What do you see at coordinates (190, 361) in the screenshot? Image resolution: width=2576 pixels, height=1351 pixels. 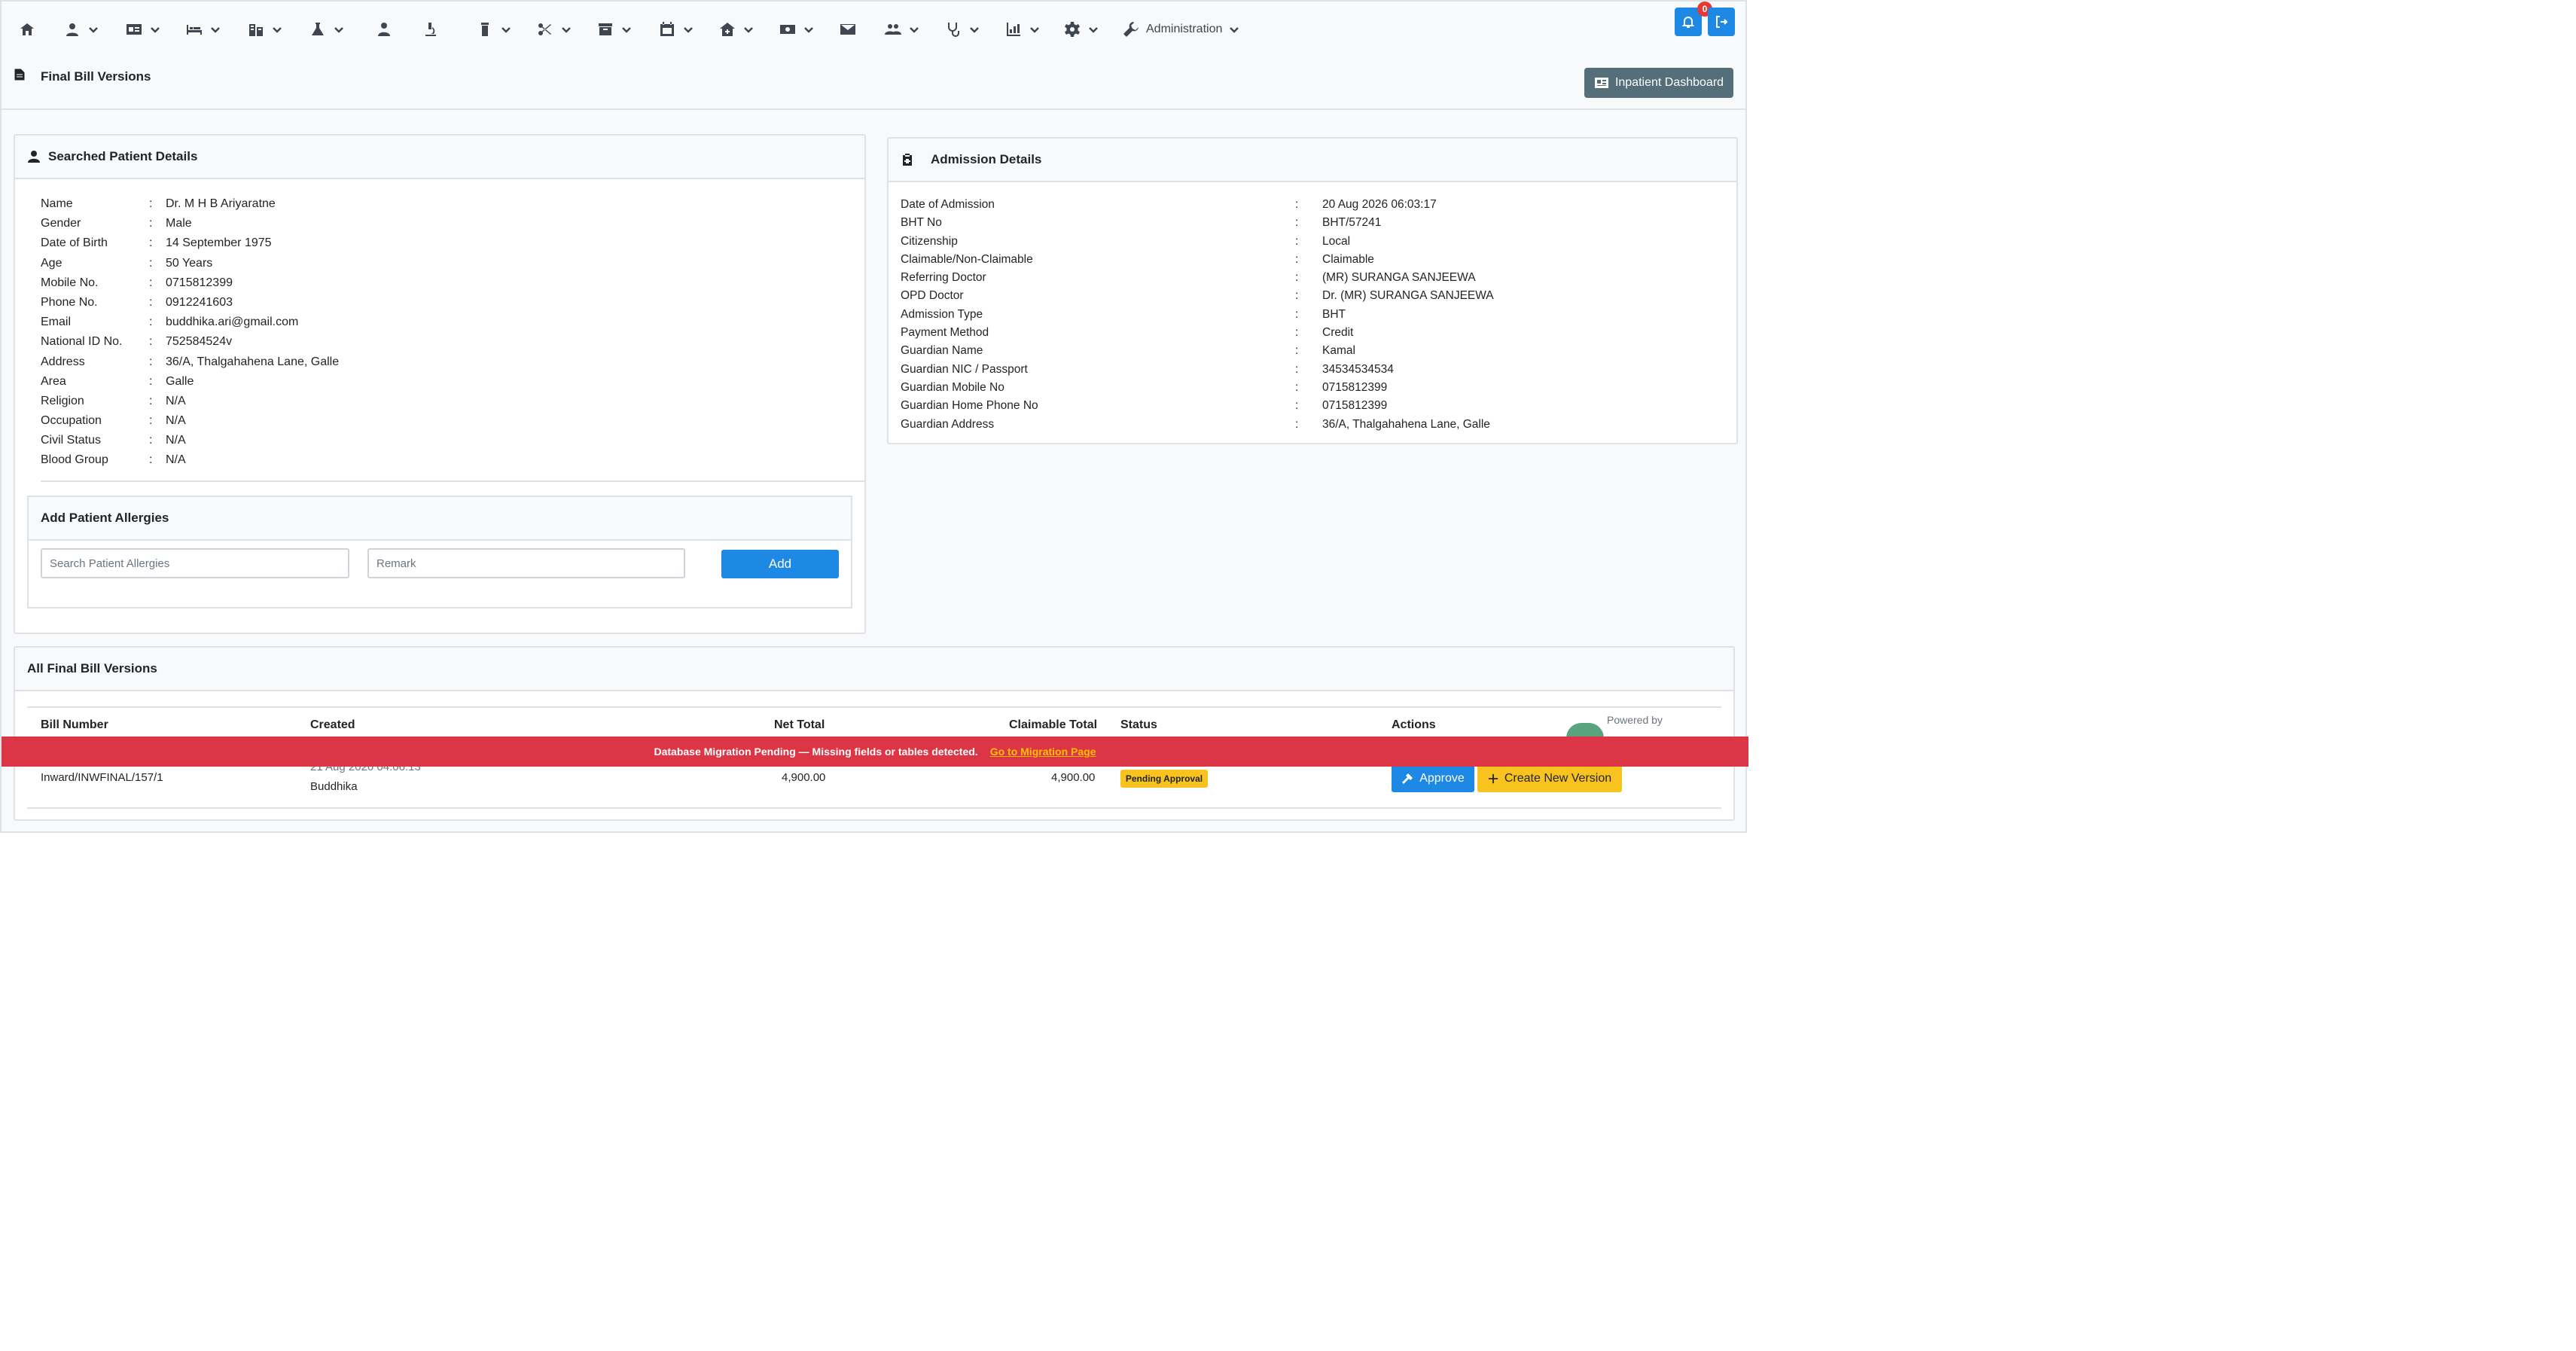 I see `patient-field-address: Address:36/A, Thalgahahena Lane, Galle` at bounding box center [190, 361].